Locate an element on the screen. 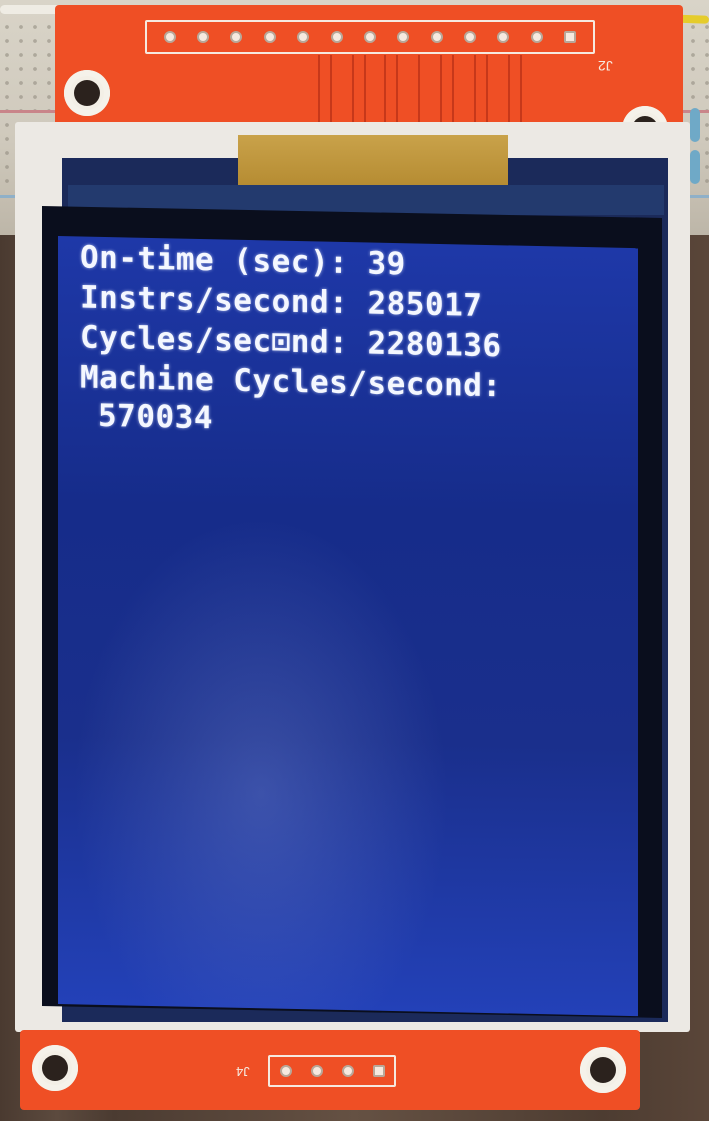  pin-header-j2 is located at coordinates (370, 37).